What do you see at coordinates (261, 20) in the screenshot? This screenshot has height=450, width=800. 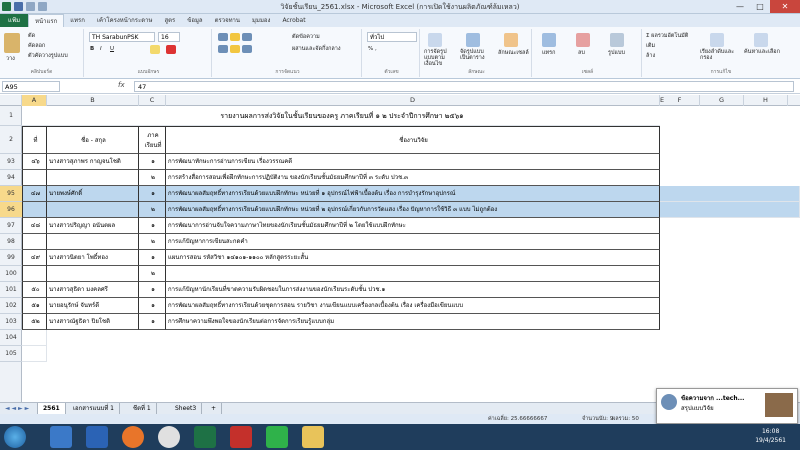 I see `tab-view: มุมมอง` at bounding box center [261, 20].